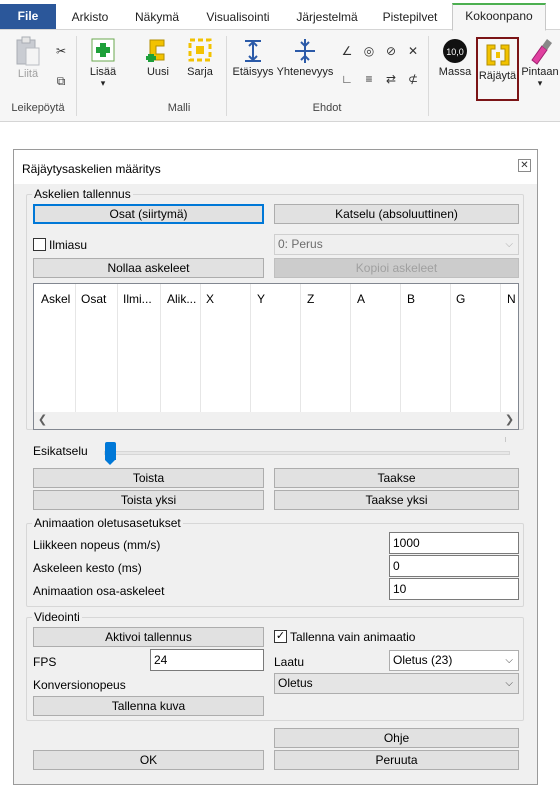 This screenshot has height=795, width=560. I want to click on quality-label: Laatu, so click(289, 662).